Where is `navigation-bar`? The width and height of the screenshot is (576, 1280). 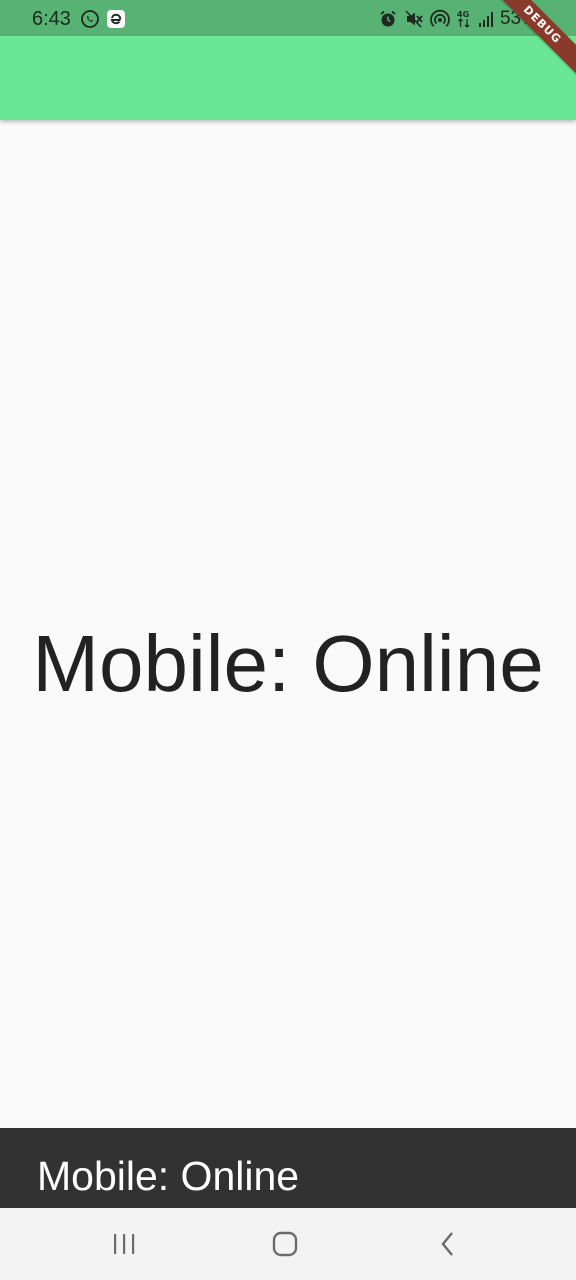
navigation-bar is located at coordinates (288, 1244).